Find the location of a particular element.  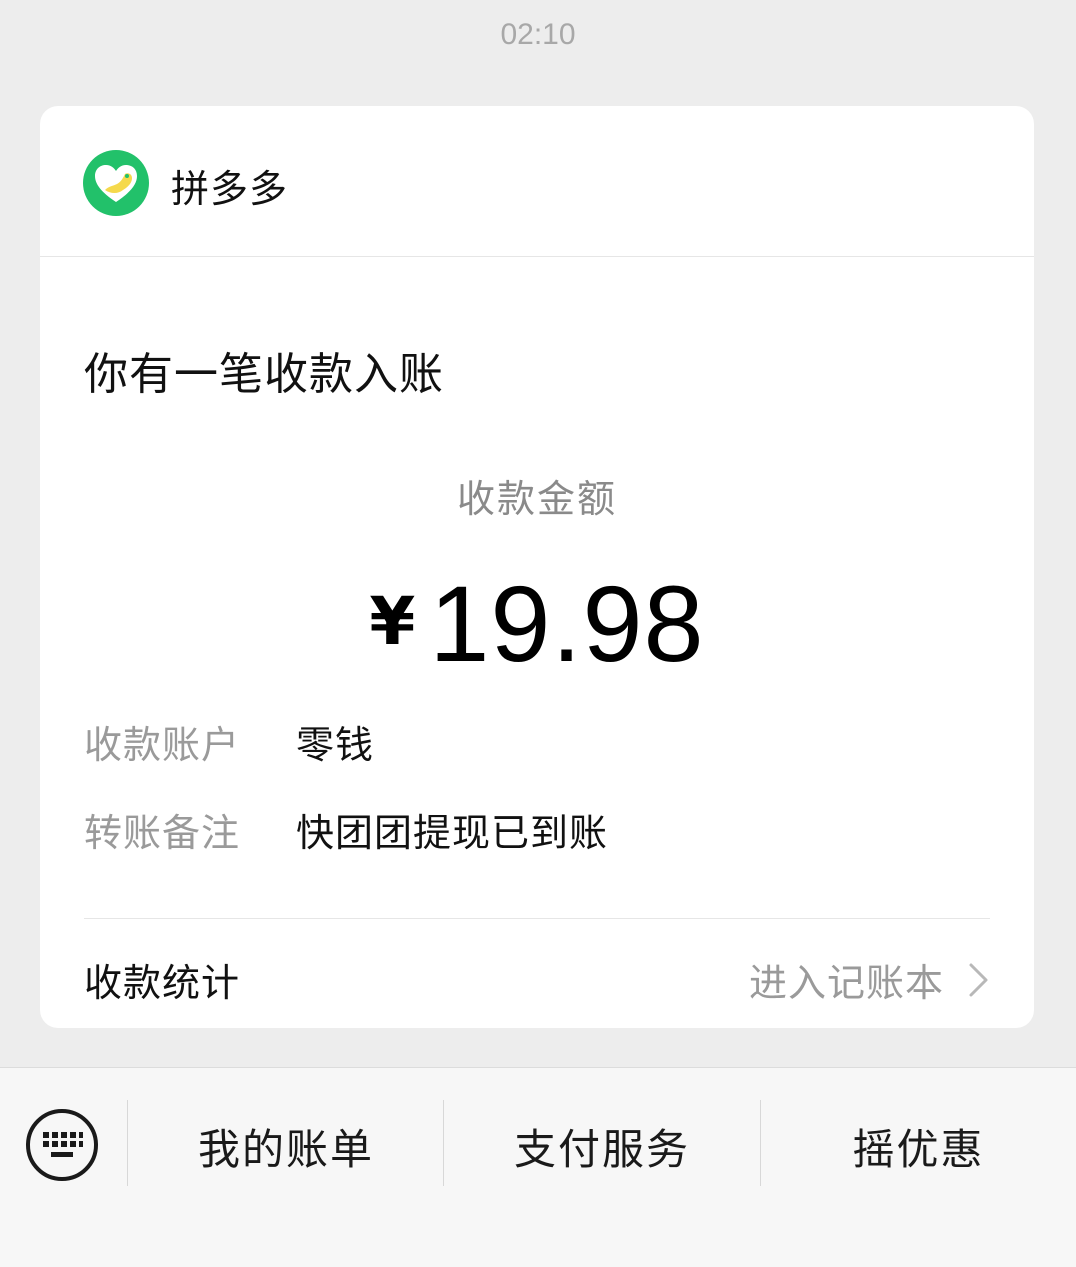

amount-value: 19.98 is located at coordinates (567, 623).